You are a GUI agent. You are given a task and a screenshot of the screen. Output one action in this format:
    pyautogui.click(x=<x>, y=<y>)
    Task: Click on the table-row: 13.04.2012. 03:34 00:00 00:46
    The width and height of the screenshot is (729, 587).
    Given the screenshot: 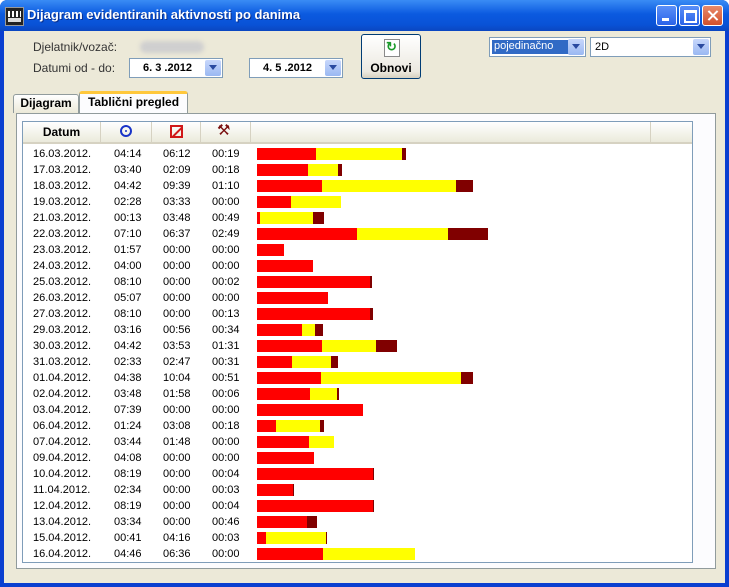 What is the action you would take?
    pyautogui.click(x=357, y=522)
    